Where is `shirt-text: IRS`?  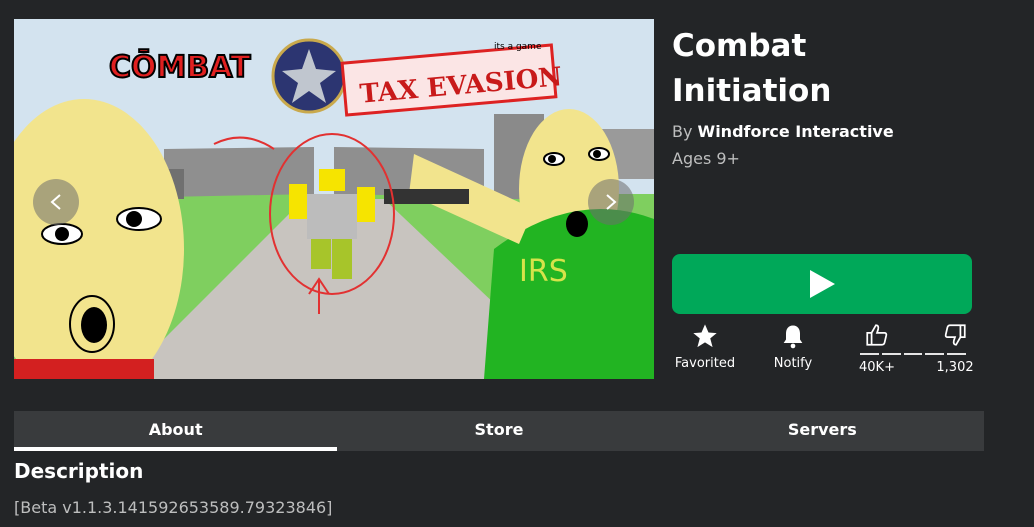
shirt-text: IRS is located at coordinates (543, 271).